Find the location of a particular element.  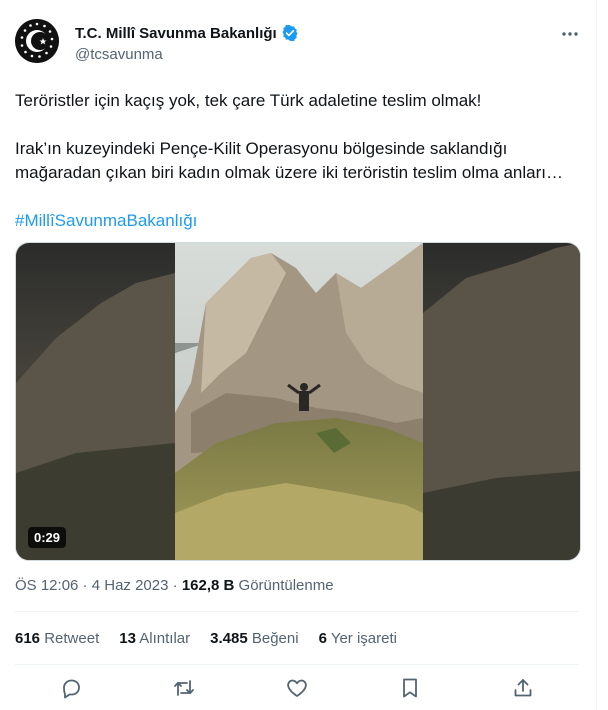

bookmark-icon is located at coordinates (410, 688).